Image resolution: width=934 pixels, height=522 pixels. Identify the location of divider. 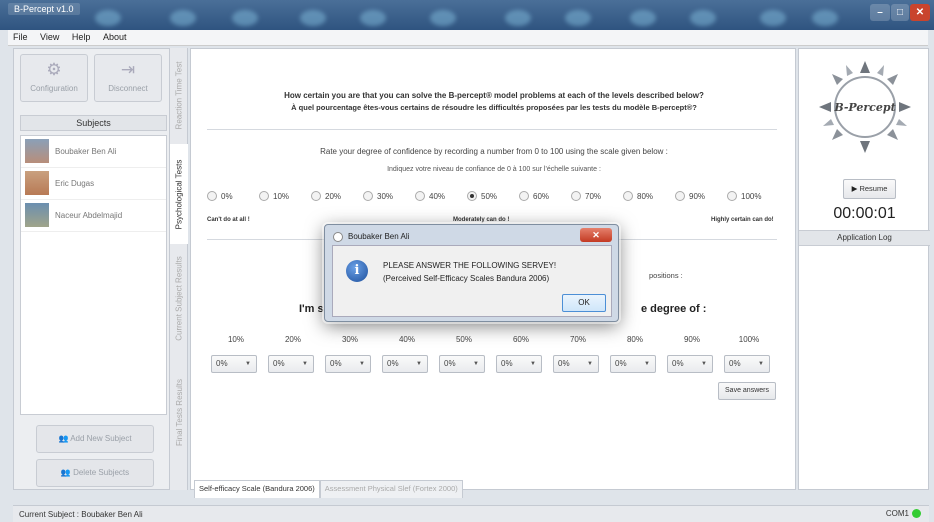
(492, 129).